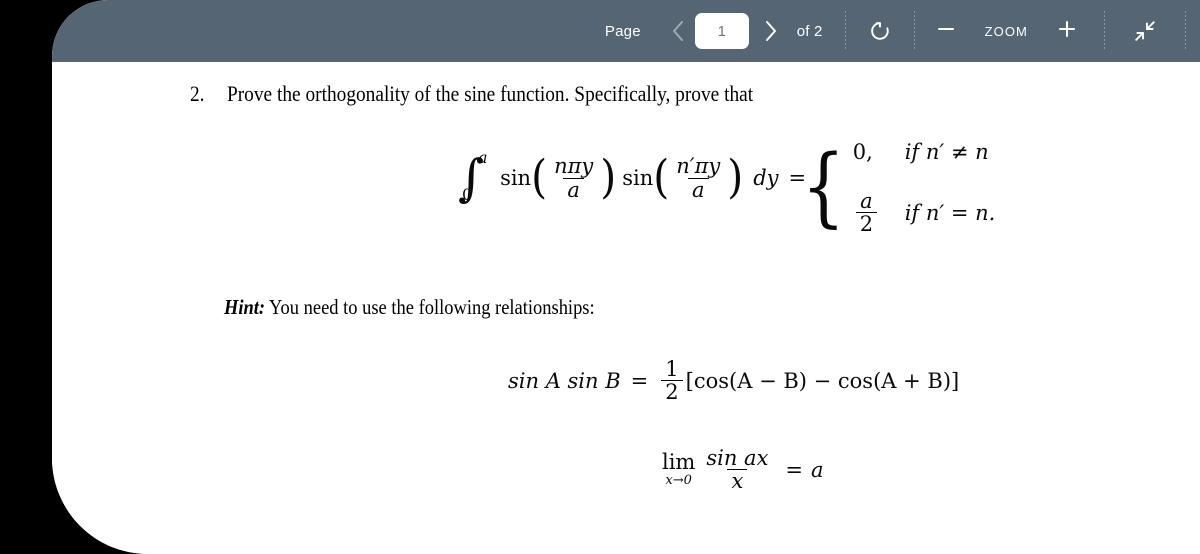  I want to click on case-2-value: a 2, so click(874, 212).